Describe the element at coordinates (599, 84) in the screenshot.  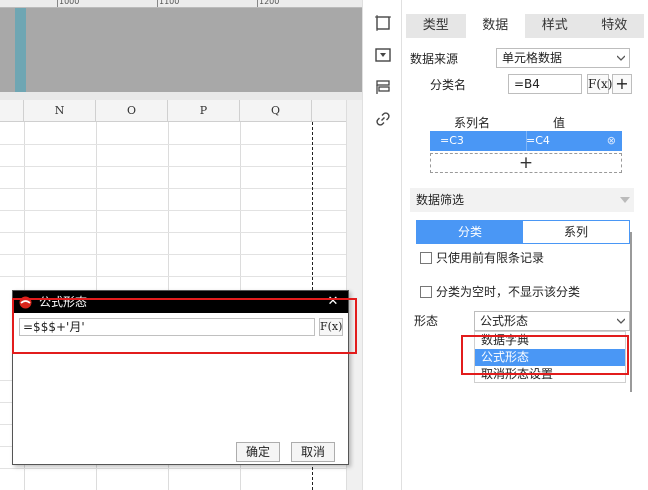
I see `category-formula-button: F(x)` at that location.